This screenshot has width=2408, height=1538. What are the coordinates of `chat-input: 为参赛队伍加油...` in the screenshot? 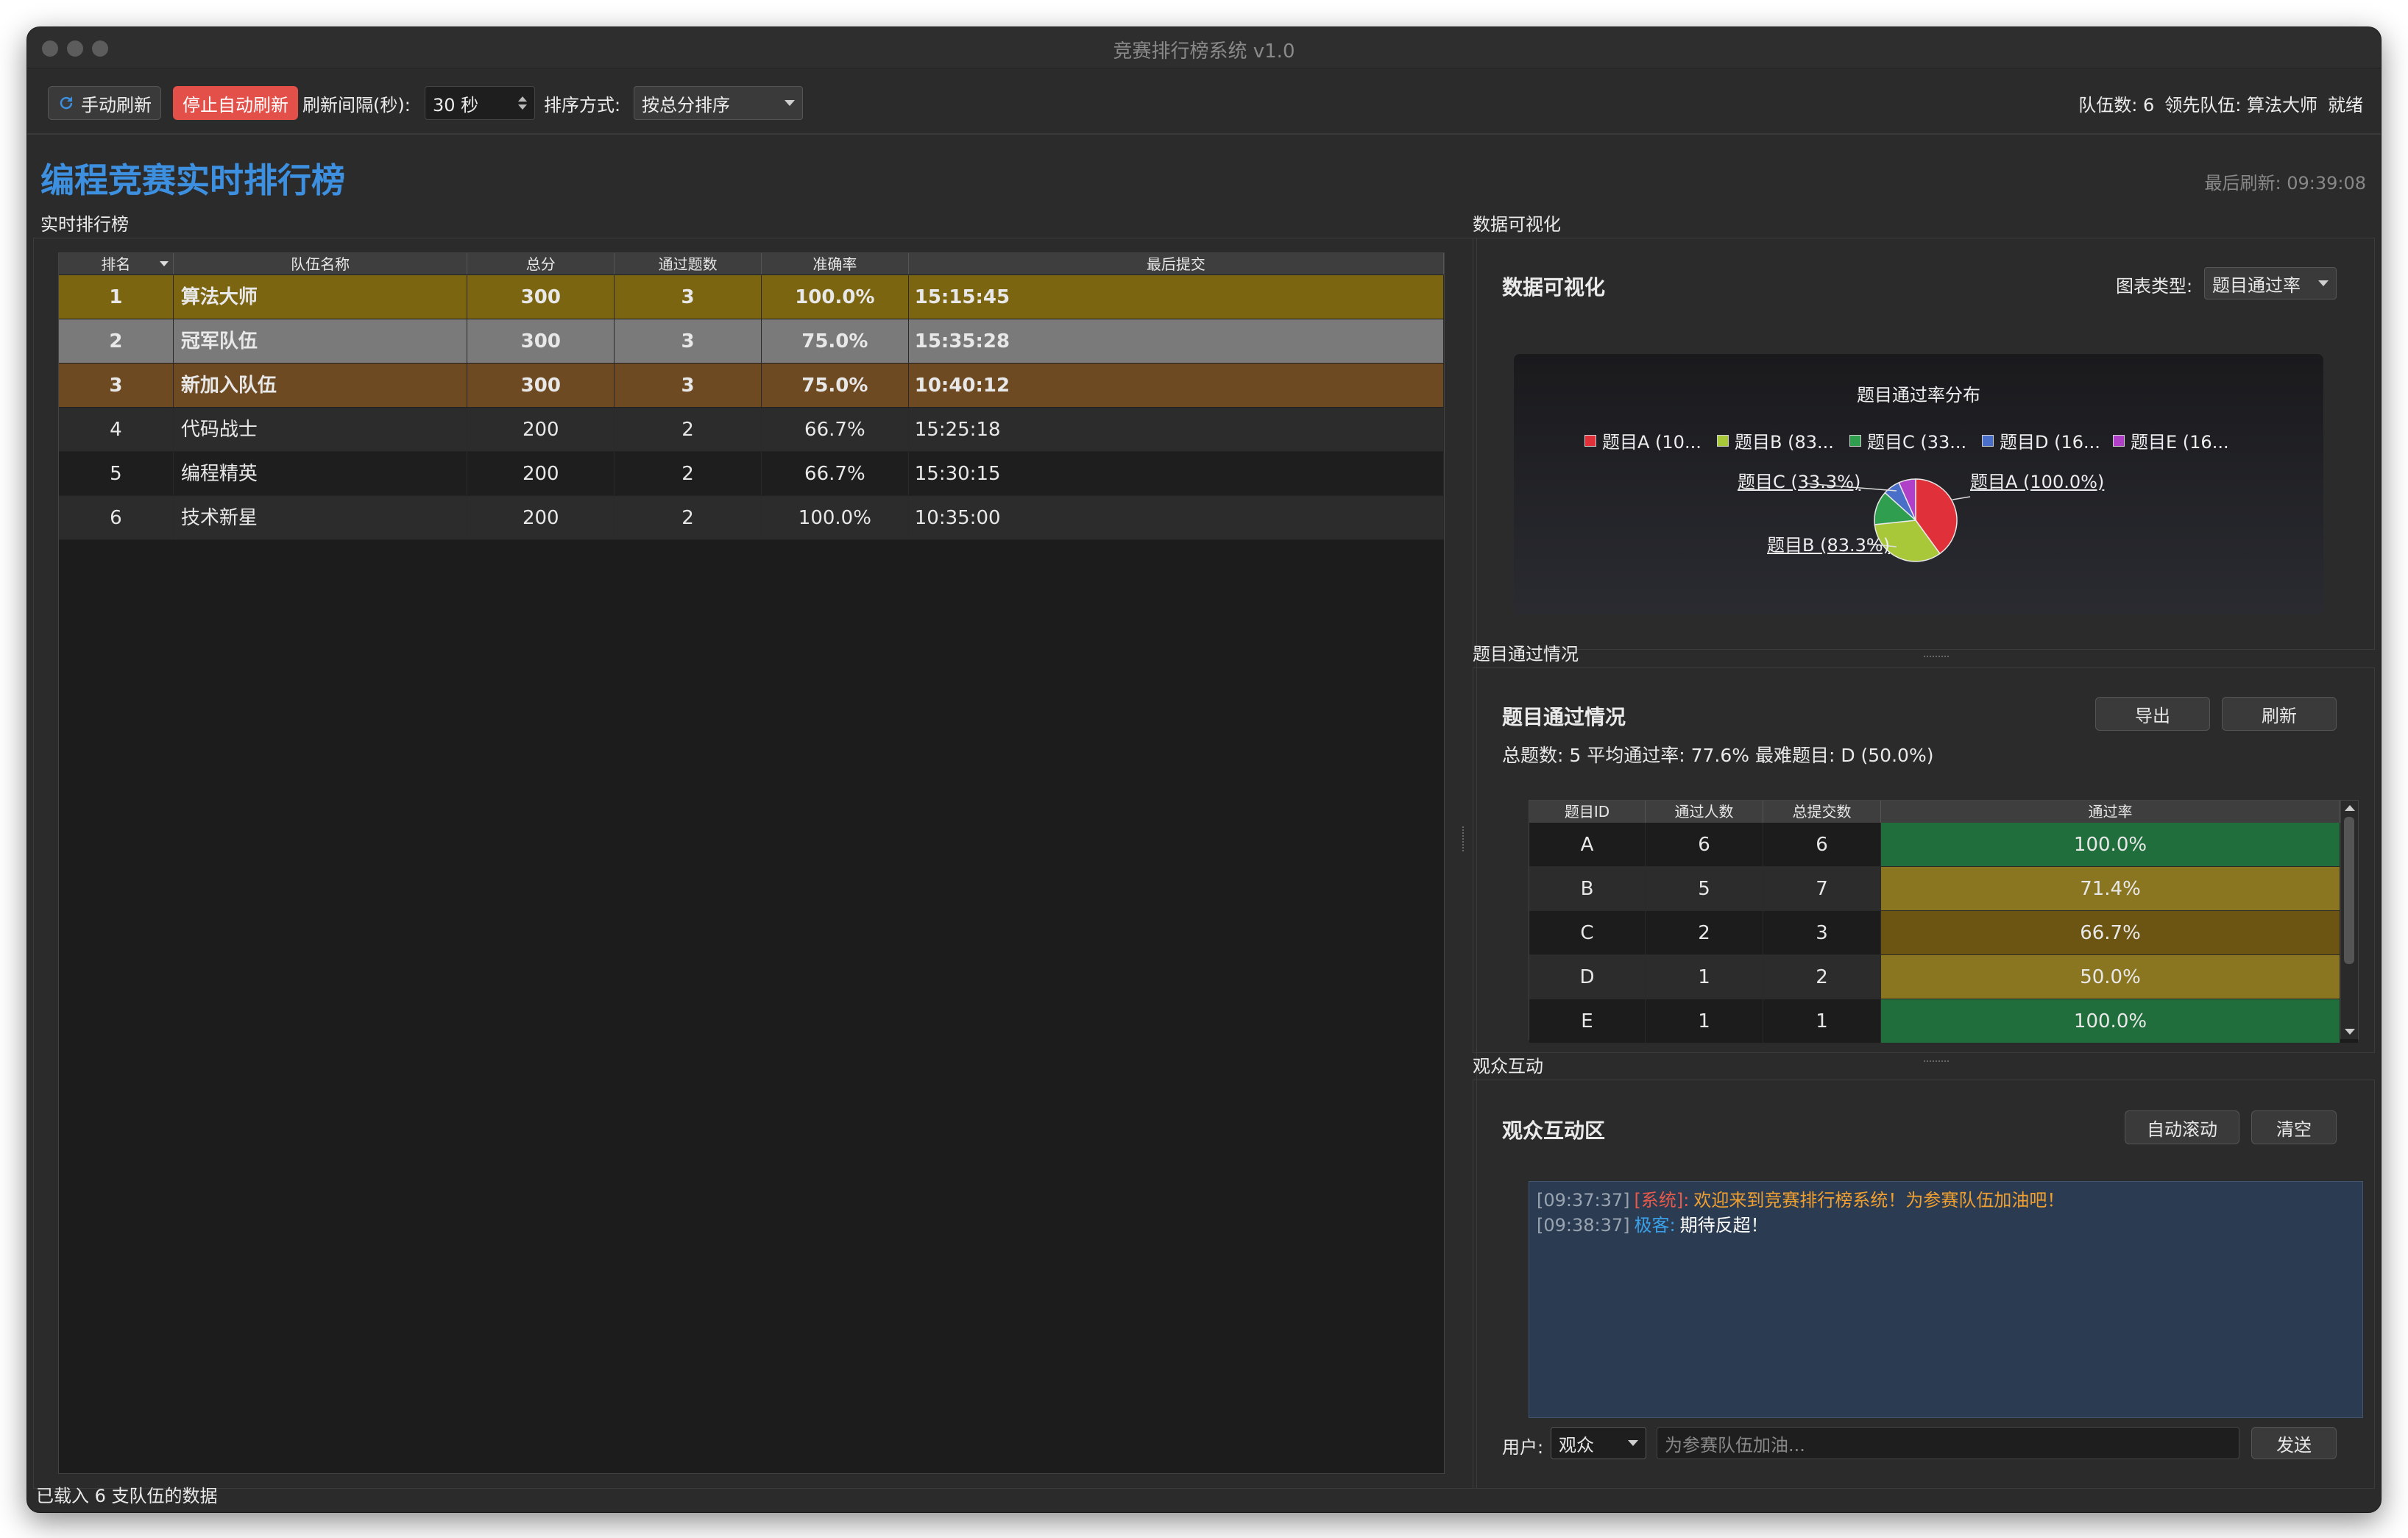 It's located at (1948, 1443).